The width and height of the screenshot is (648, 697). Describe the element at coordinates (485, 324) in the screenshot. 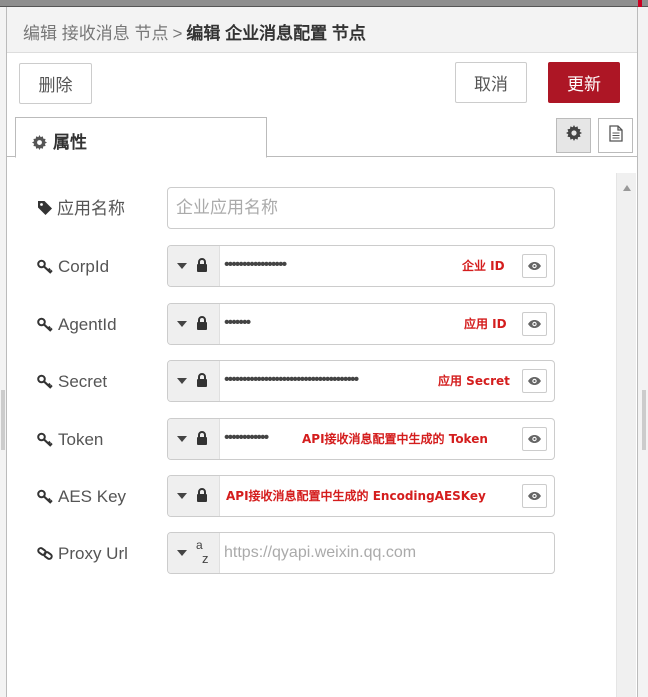

I see `agent-id-note: 应用 ID` at that location.